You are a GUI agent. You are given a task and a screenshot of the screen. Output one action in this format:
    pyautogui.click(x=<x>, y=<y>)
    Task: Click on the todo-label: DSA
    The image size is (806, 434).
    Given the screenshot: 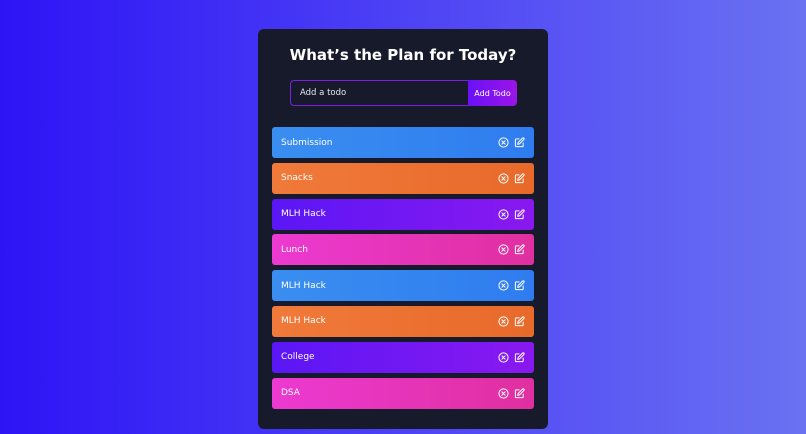 What is the action you would take?
    pyautogui.click(x=290, y=393)
    